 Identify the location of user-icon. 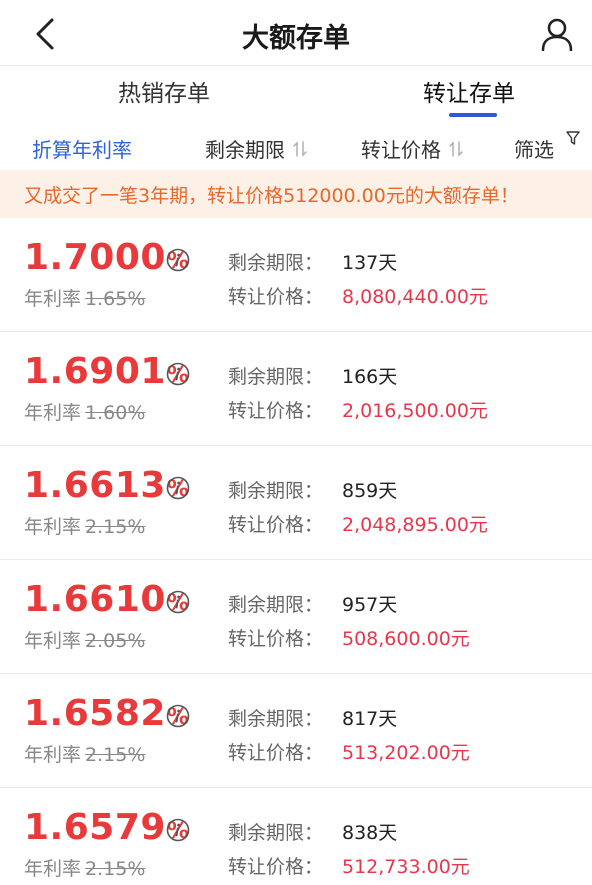
(557, 34).